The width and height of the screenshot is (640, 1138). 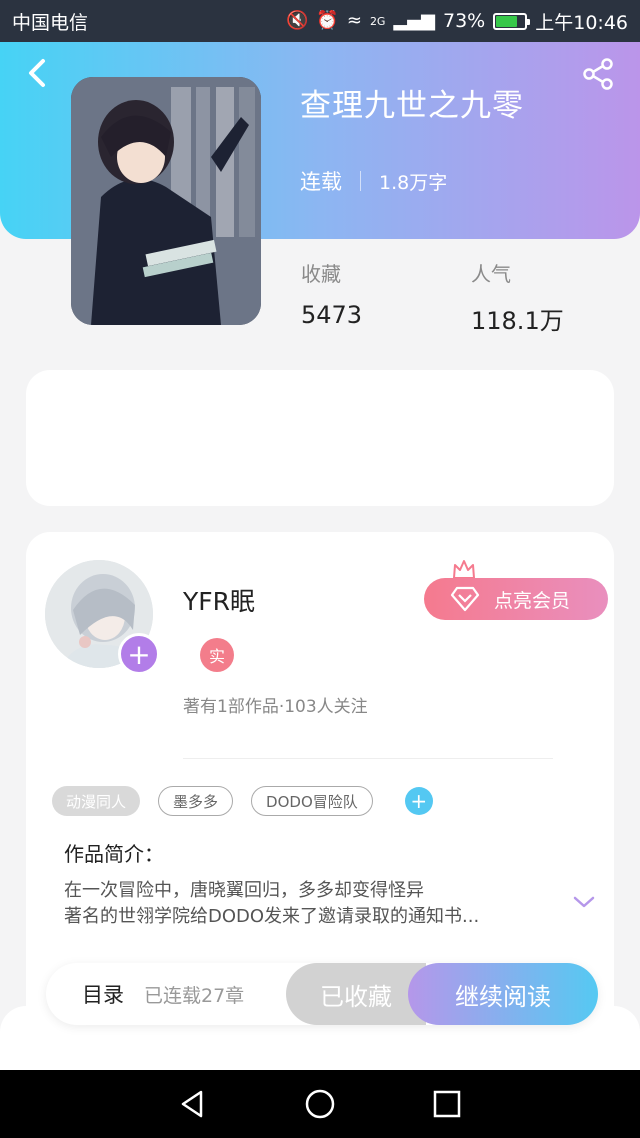 What do you see at coordinates (491, 274) in the screenshot?
I see `stat-label: 人气` at bounding box center [491, 274].